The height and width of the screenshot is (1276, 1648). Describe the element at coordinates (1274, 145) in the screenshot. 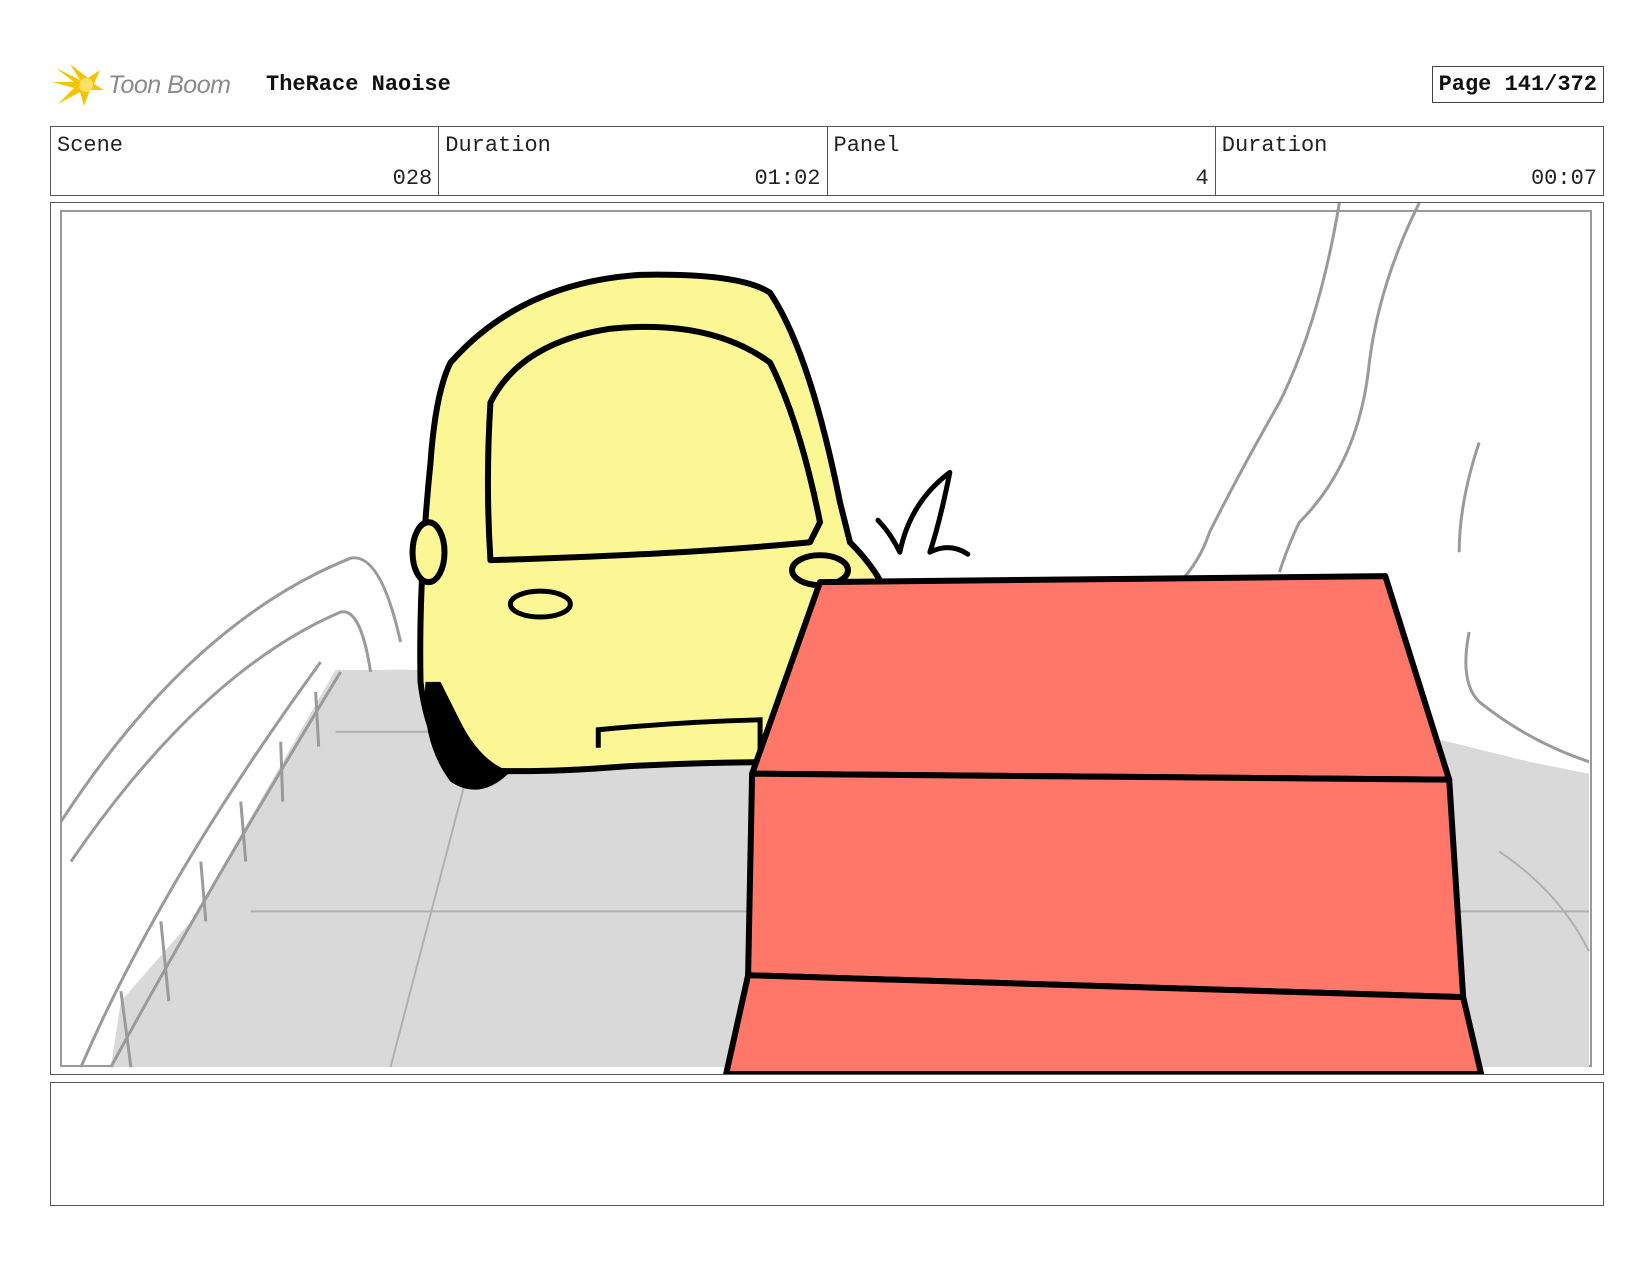

I see `panel-duration-label: Duration` at that location.